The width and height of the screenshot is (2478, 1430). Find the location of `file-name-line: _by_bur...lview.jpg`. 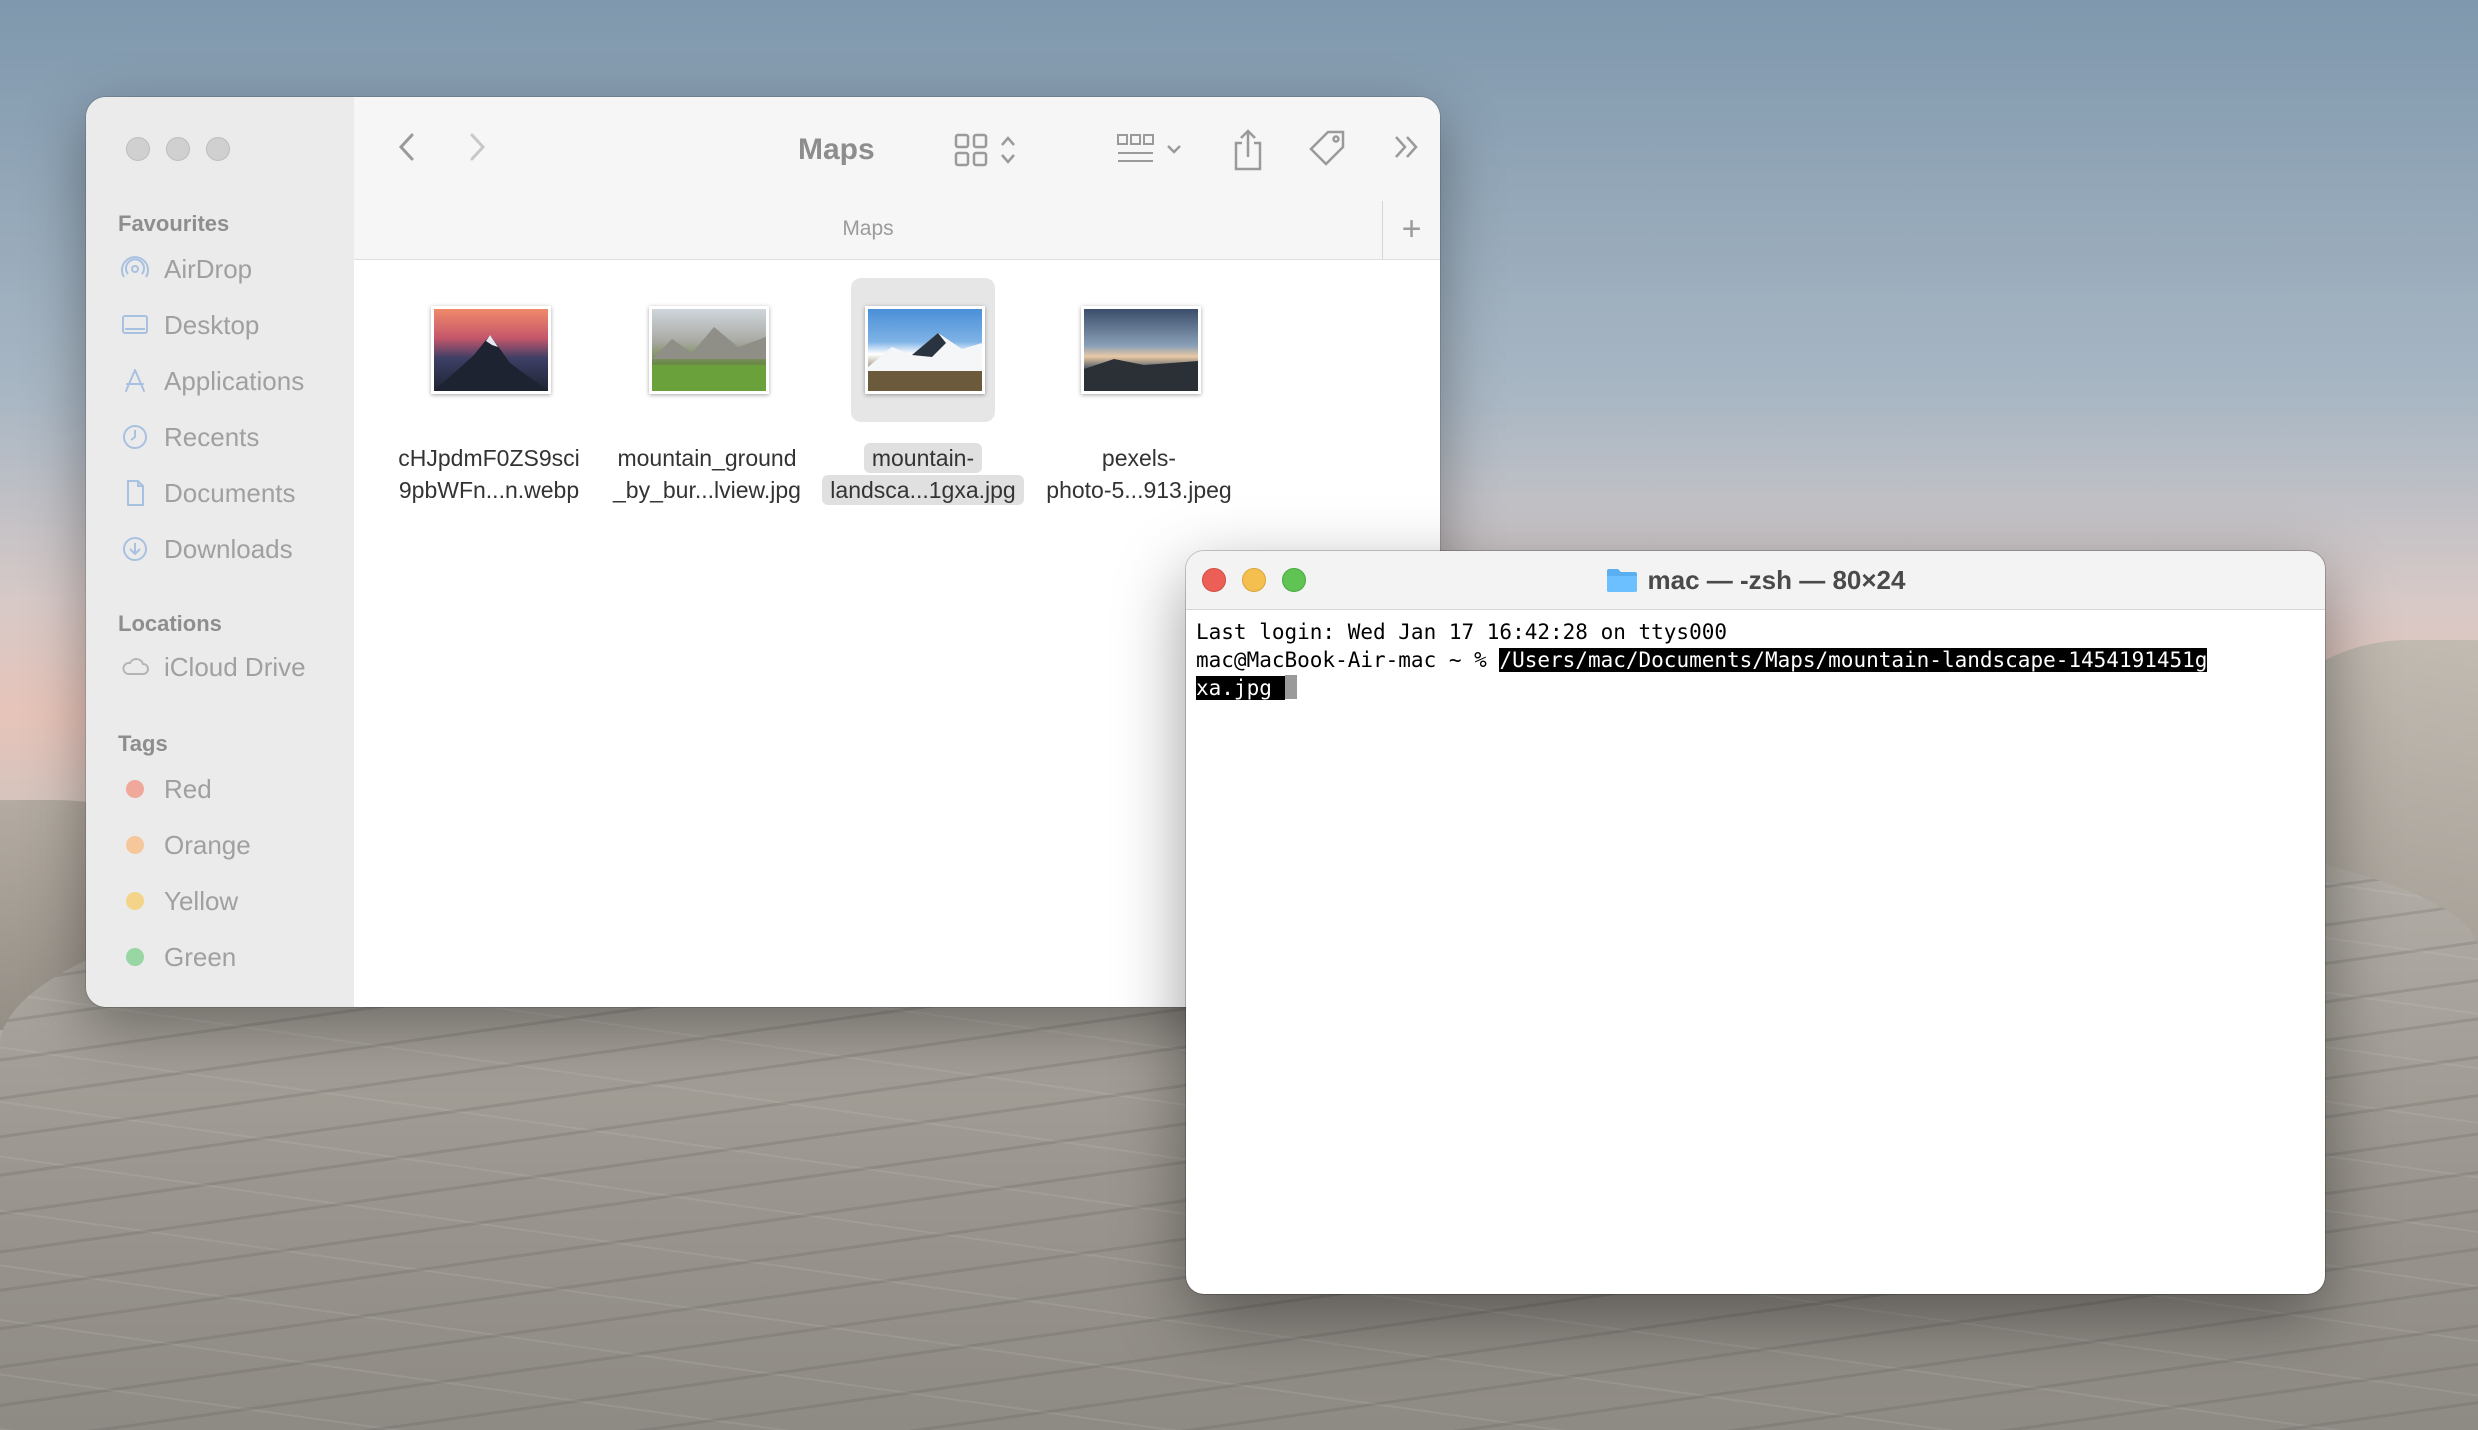

file-name-line: _by_bur...lview.jpg is located at coordinates (707, 490).